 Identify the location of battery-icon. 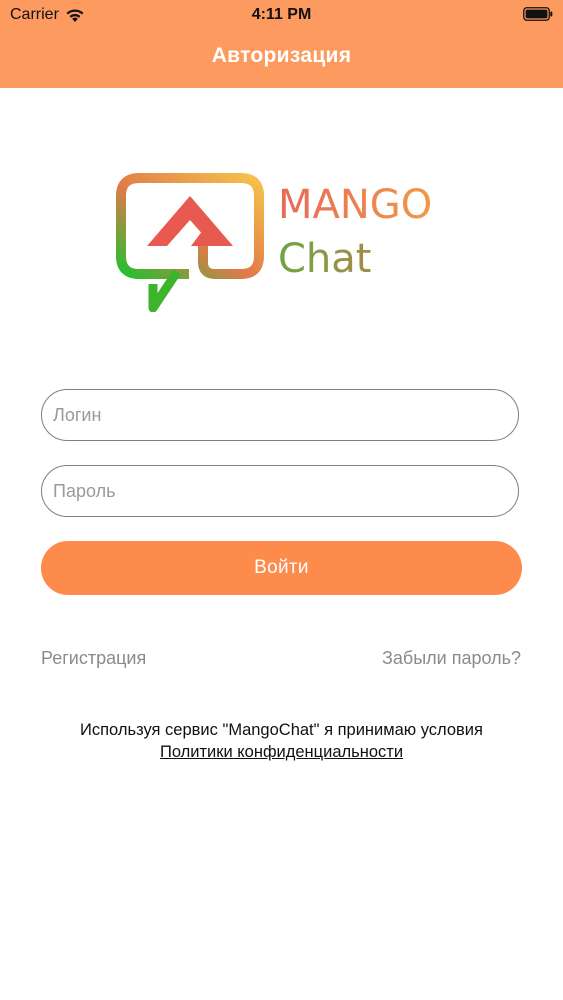
(538, 14).